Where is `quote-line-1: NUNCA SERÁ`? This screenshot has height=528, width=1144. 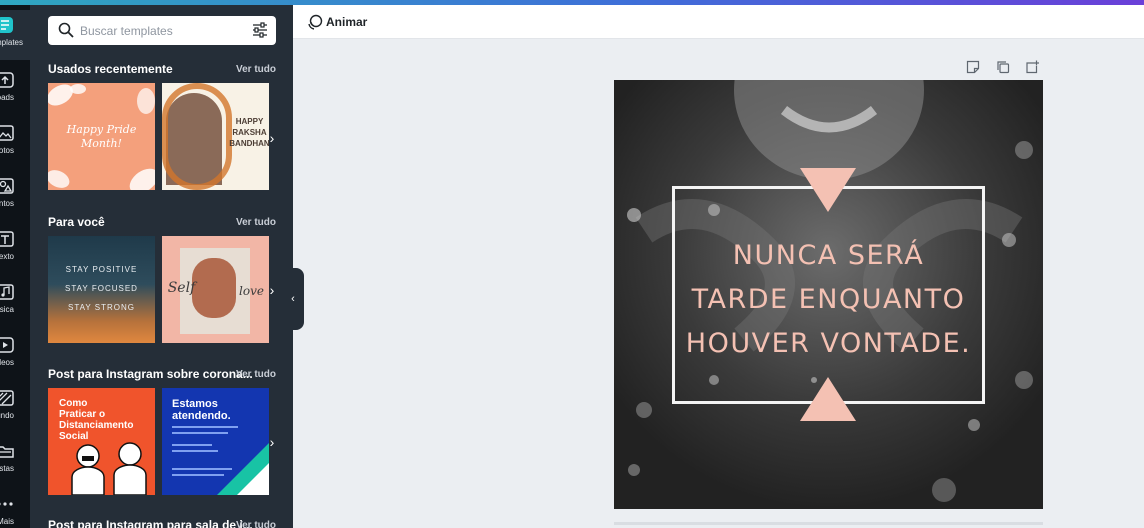 quote-line-1: NUNCA SERÁ is located at coordinates (828, 255).